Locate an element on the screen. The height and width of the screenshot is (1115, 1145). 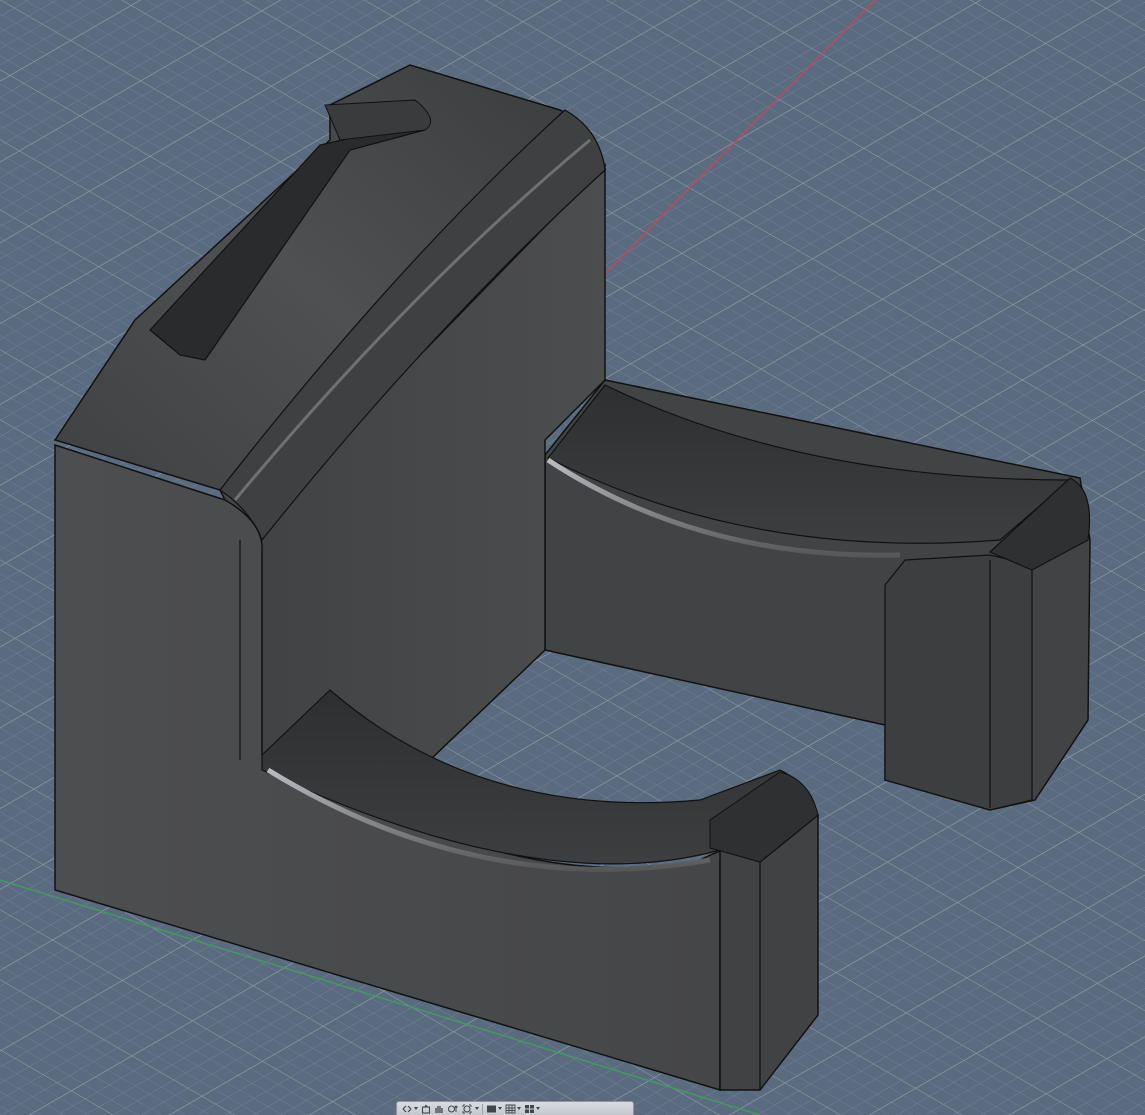
viewports-icon is located at coordinates (529, 1108).